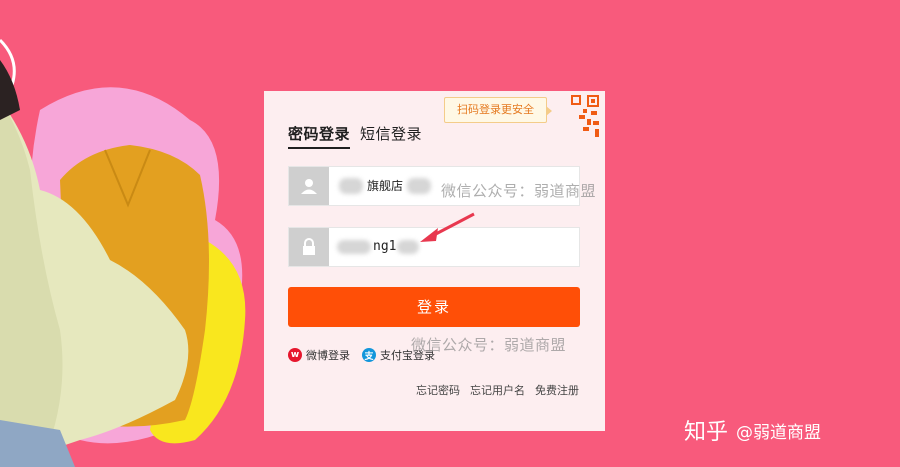 Image resolution: width=900 pixels, height=467 pixels. Describe the element at coordinates (434, 307) in the screenshot. I see `login-button: 登录` at that location.